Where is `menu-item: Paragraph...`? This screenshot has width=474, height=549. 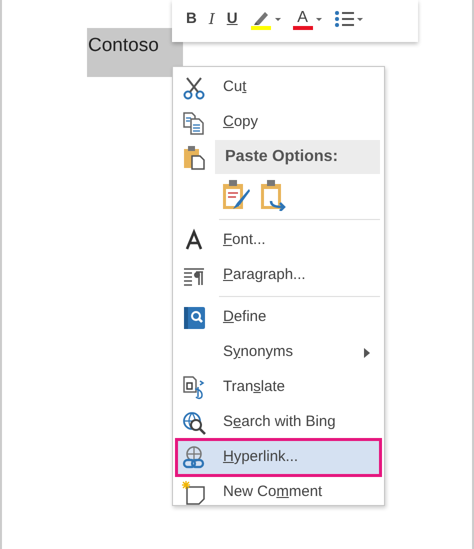
menu-item: Paragraph... is located at coordinates (278, 275).